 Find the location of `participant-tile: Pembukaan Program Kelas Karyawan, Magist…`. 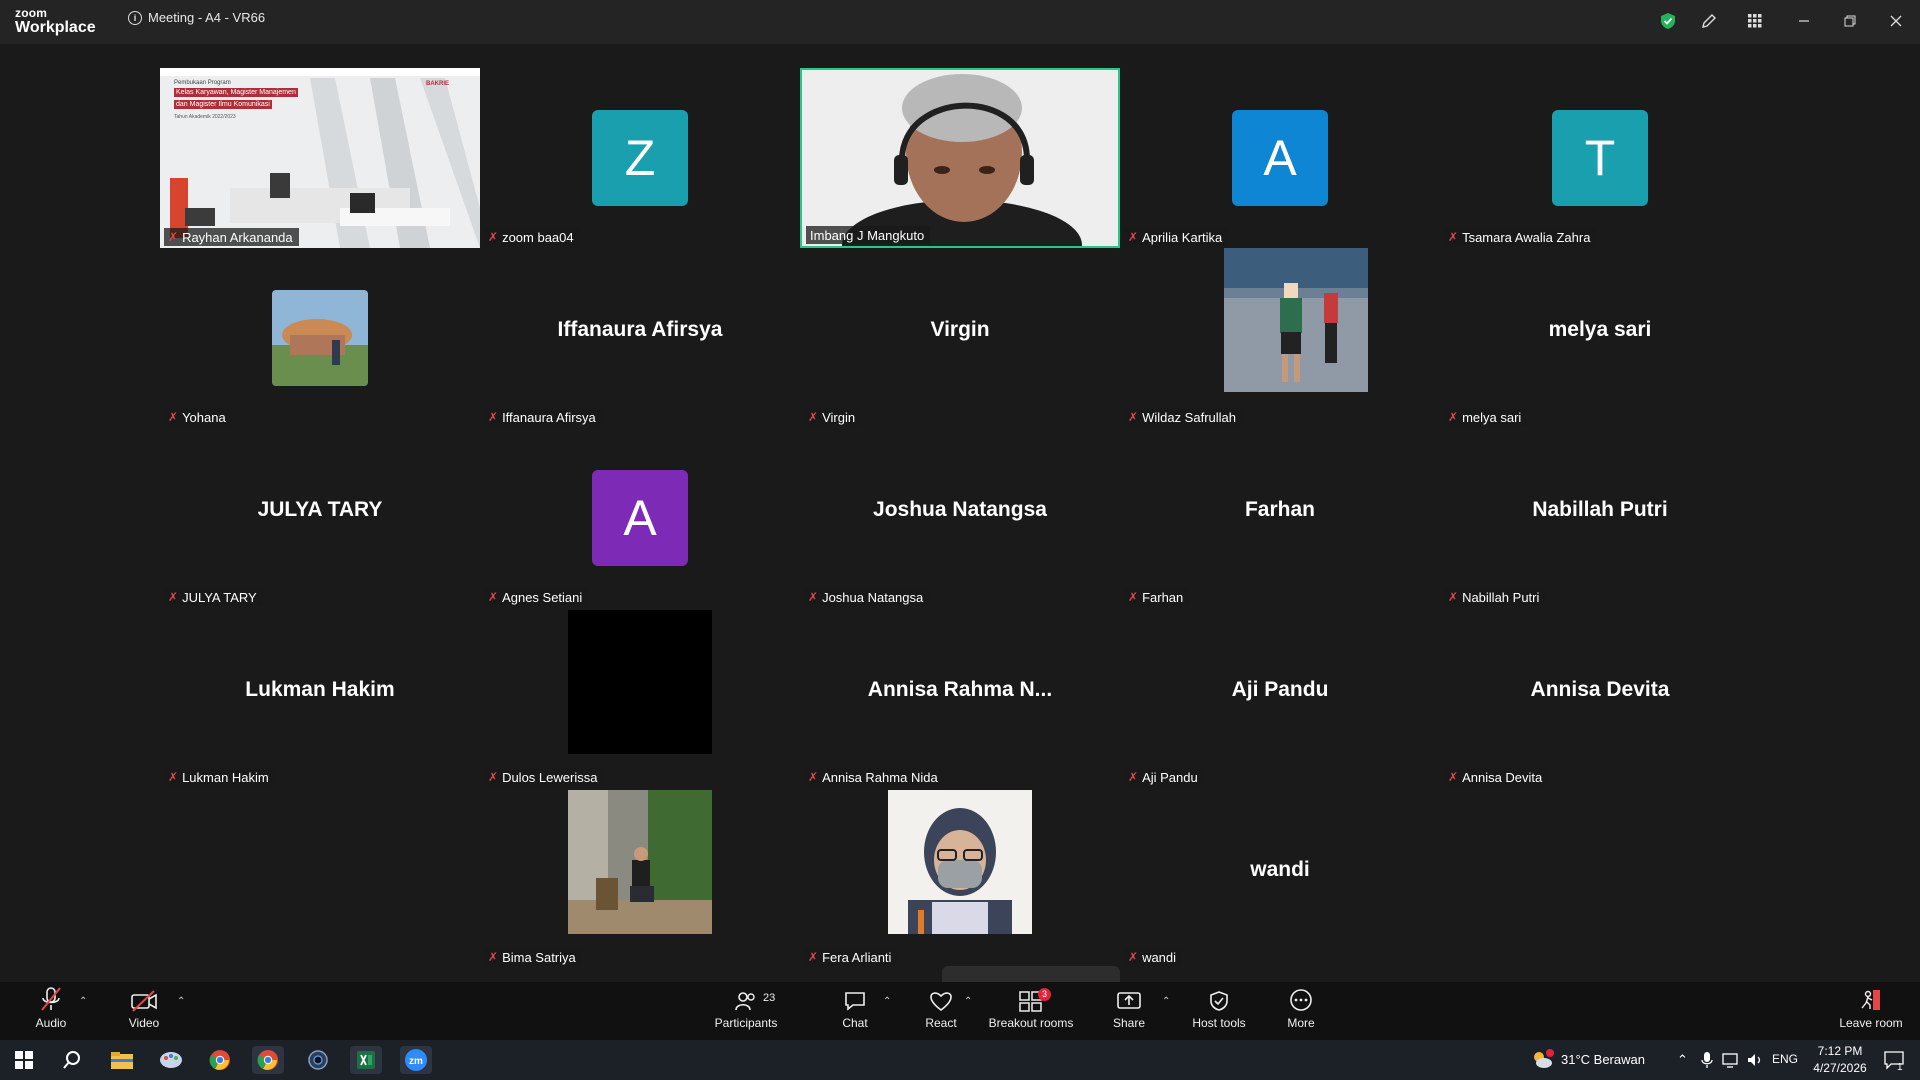

participant-tile: Pembukaan Program Kelas Karyawan, Magist… is located at coordinates (320, 158).